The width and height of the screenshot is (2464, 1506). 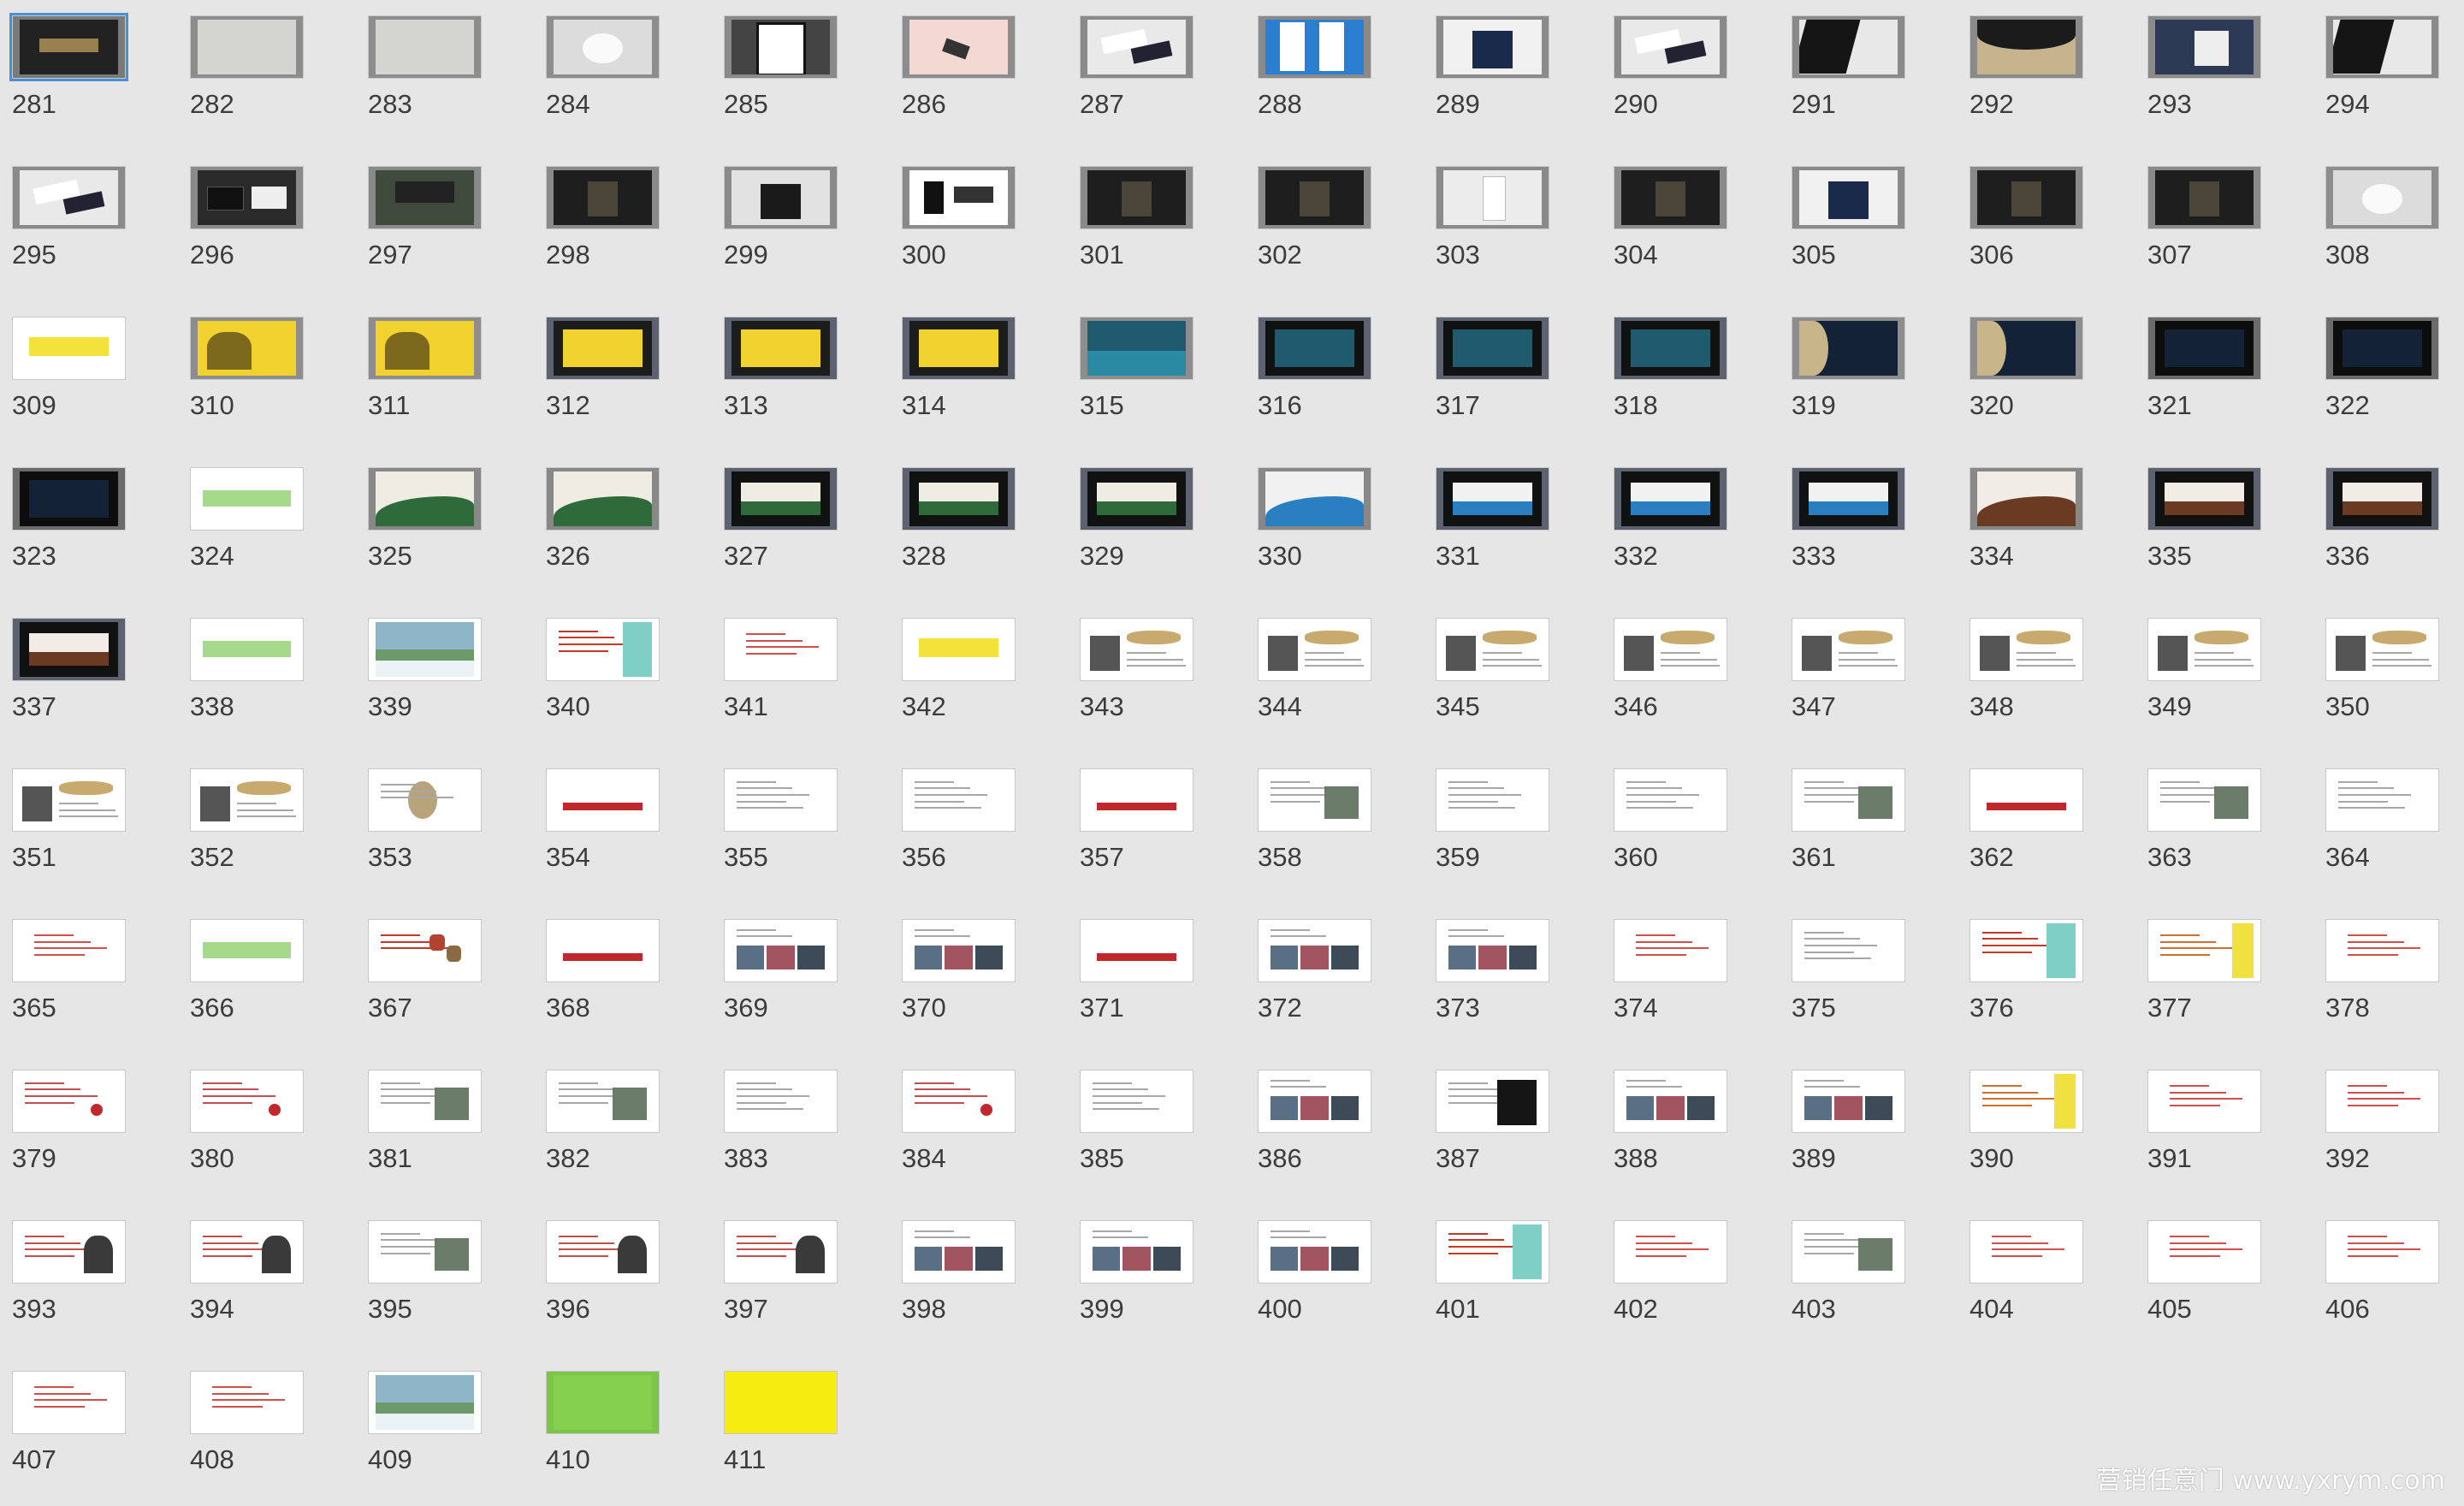 What do you see at coordinates (623, 979) in the screenshot?
I see `slide-thumbnail: 368` at bounding box center [623, 979].